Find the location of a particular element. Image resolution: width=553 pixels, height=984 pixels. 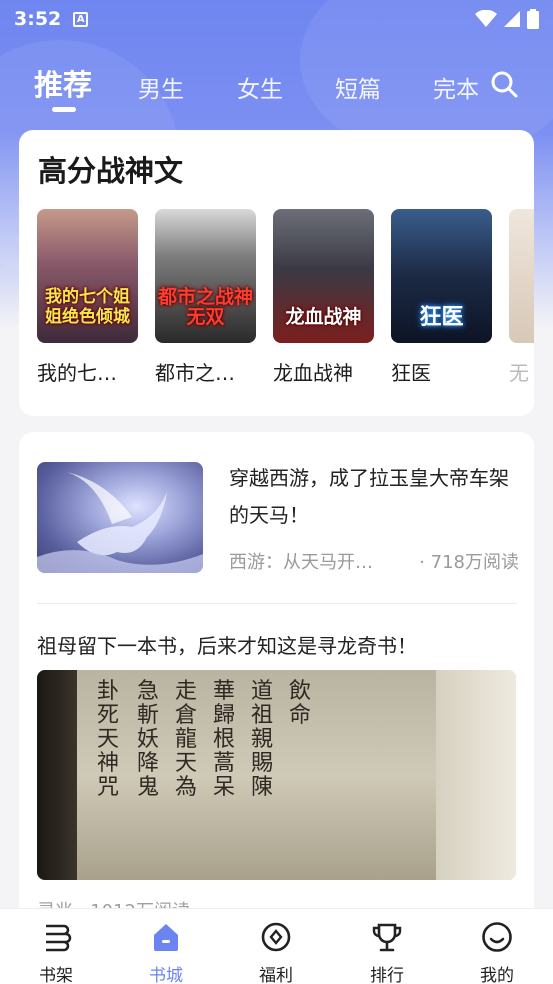

photo-text-column: 華歸根蒿呆 is located at coordinates (224, 739).